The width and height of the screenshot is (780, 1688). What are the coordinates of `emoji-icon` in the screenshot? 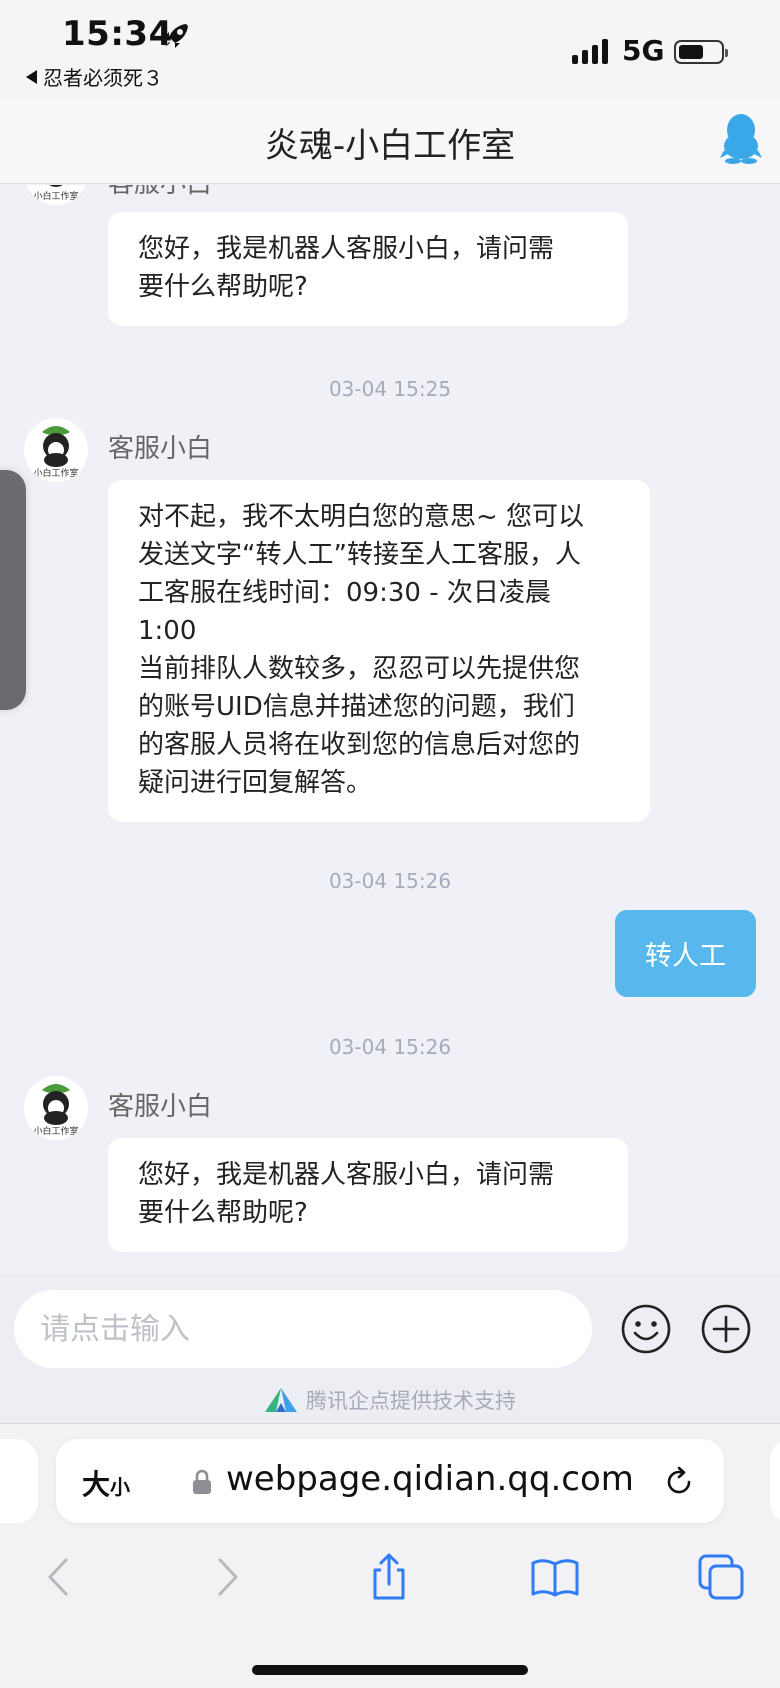 It's located at (646, 1329).